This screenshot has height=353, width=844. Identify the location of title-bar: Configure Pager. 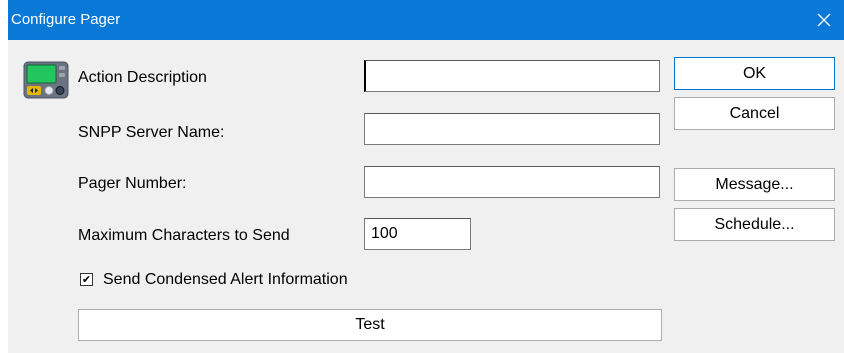
(426, 20).